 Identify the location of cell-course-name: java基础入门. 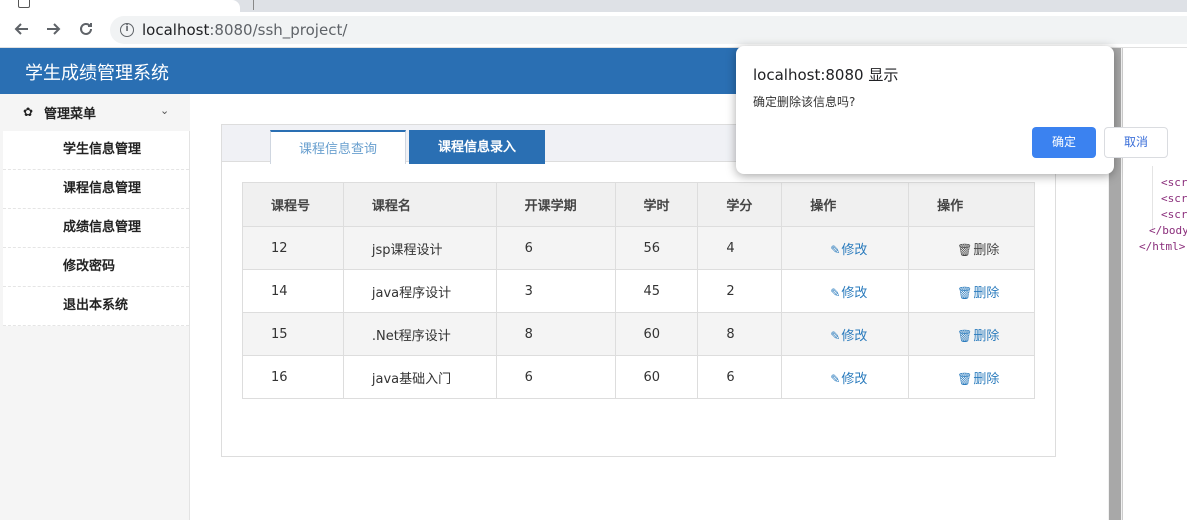
(419, 377).